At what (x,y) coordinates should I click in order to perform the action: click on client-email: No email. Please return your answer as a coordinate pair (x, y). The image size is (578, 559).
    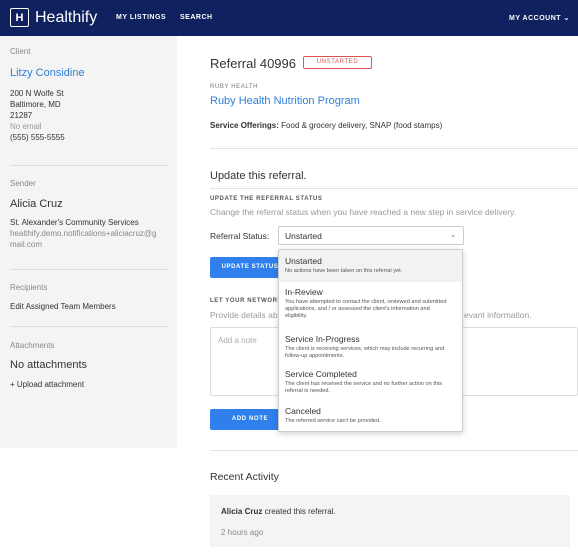
    Looking at the image, I should click on (26, 126).